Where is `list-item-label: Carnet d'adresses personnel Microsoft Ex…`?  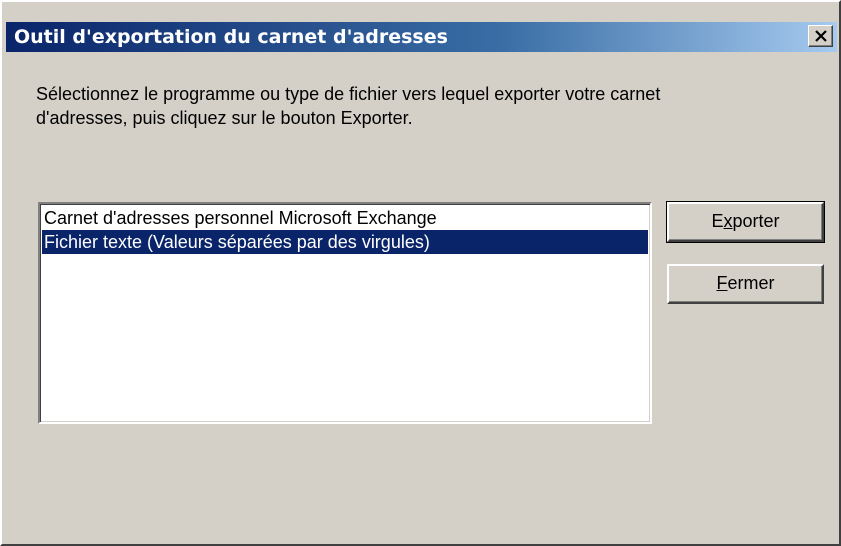 list-item-label: Carnet d'adresses personnel Microsoft Ex… is located at coordinates (240, 218).